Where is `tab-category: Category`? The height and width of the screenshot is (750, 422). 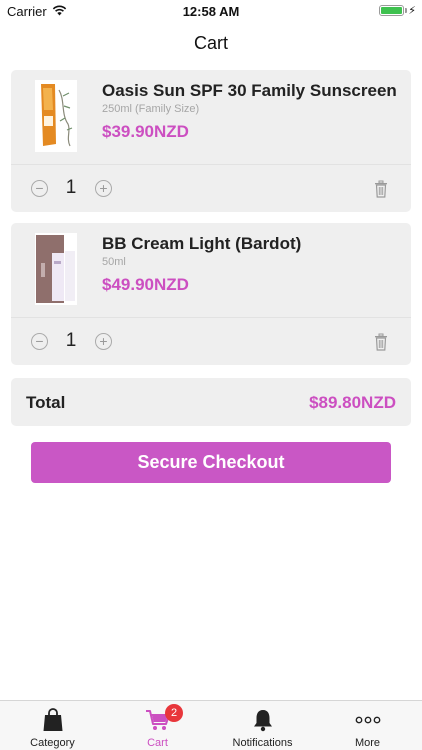
tab-category: Category is located at coordinates (52, 725).